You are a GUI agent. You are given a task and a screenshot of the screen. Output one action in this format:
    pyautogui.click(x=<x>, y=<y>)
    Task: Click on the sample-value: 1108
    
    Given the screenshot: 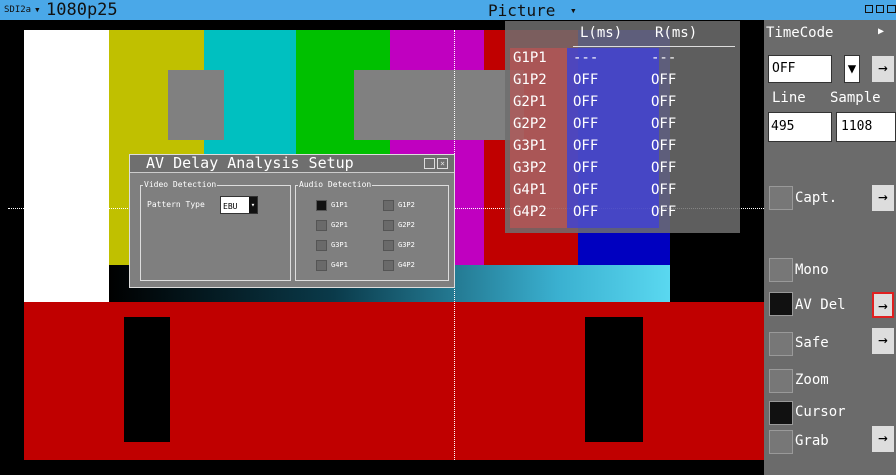 What is the action you would take?
    pyautogui.click(x=857, y=126)
    